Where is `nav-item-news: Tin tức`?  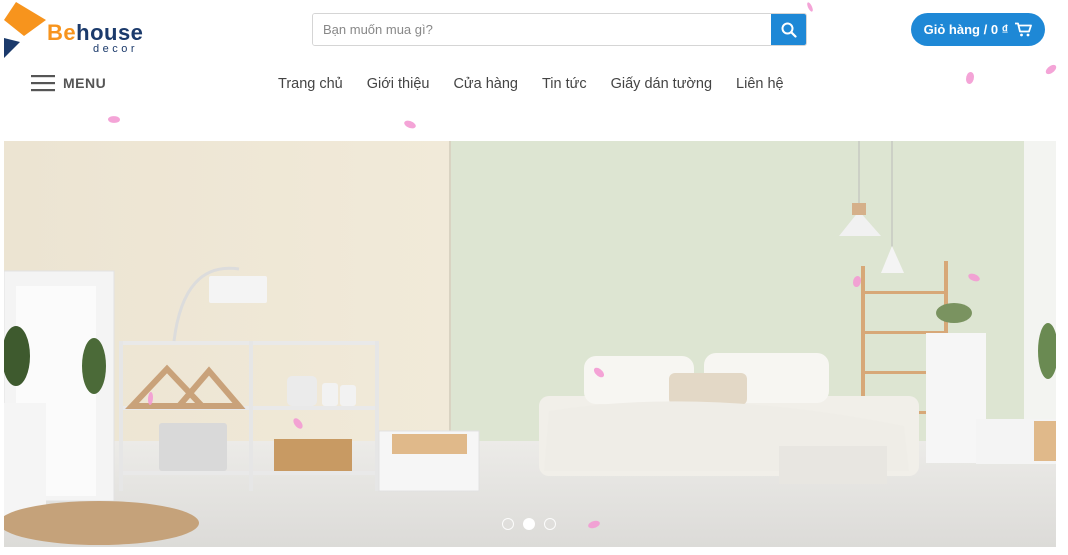 nav-item-news: Tin tức is located at coordinates (564, 84).